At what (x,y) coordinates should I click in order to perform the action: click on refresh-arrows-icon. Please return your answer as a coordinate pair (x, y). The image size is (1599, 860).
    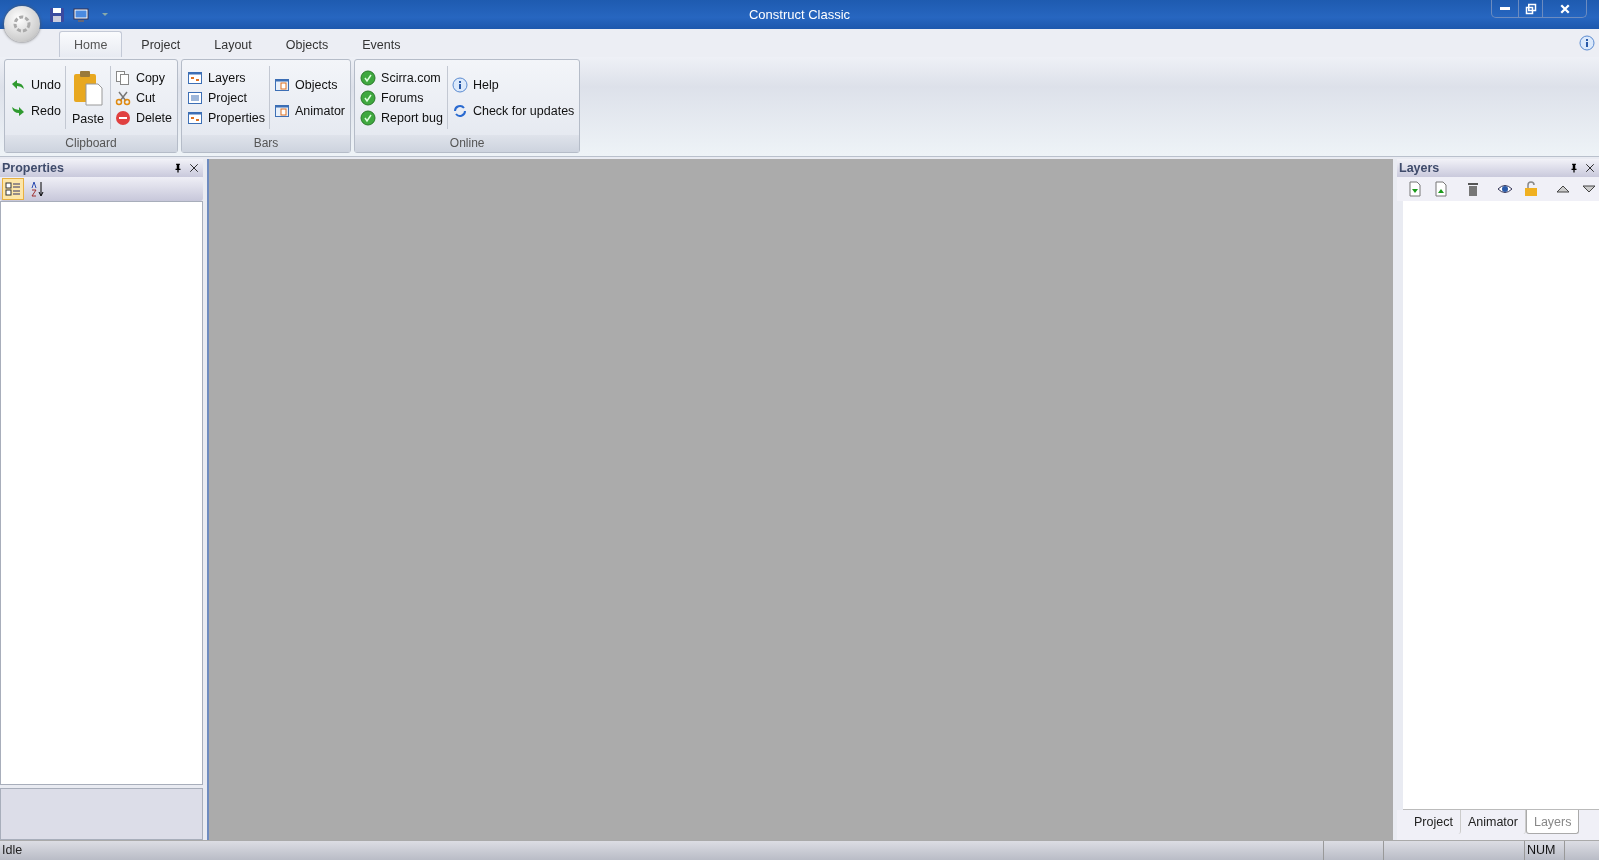
    Looking at the image, I should click on (459, 110).